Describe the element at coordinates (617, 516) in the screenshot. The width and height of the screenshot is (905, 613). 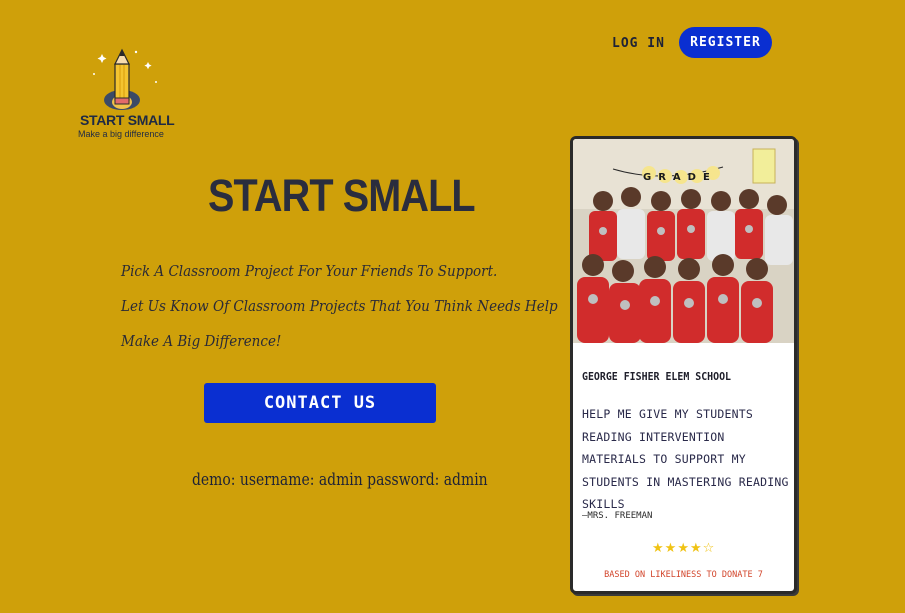
I see `teacher-name: —MRS. FREEMAN` at that location.